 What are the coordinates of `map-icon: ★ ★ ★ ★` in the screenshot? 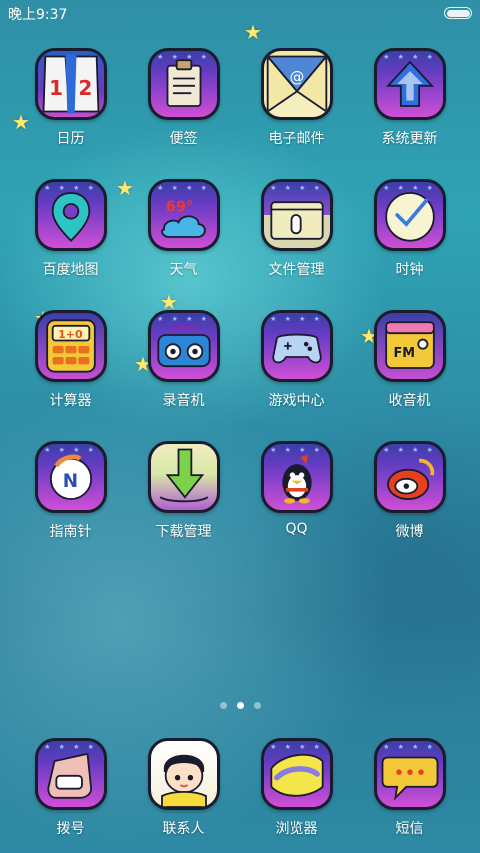 It's located at (70, 215).